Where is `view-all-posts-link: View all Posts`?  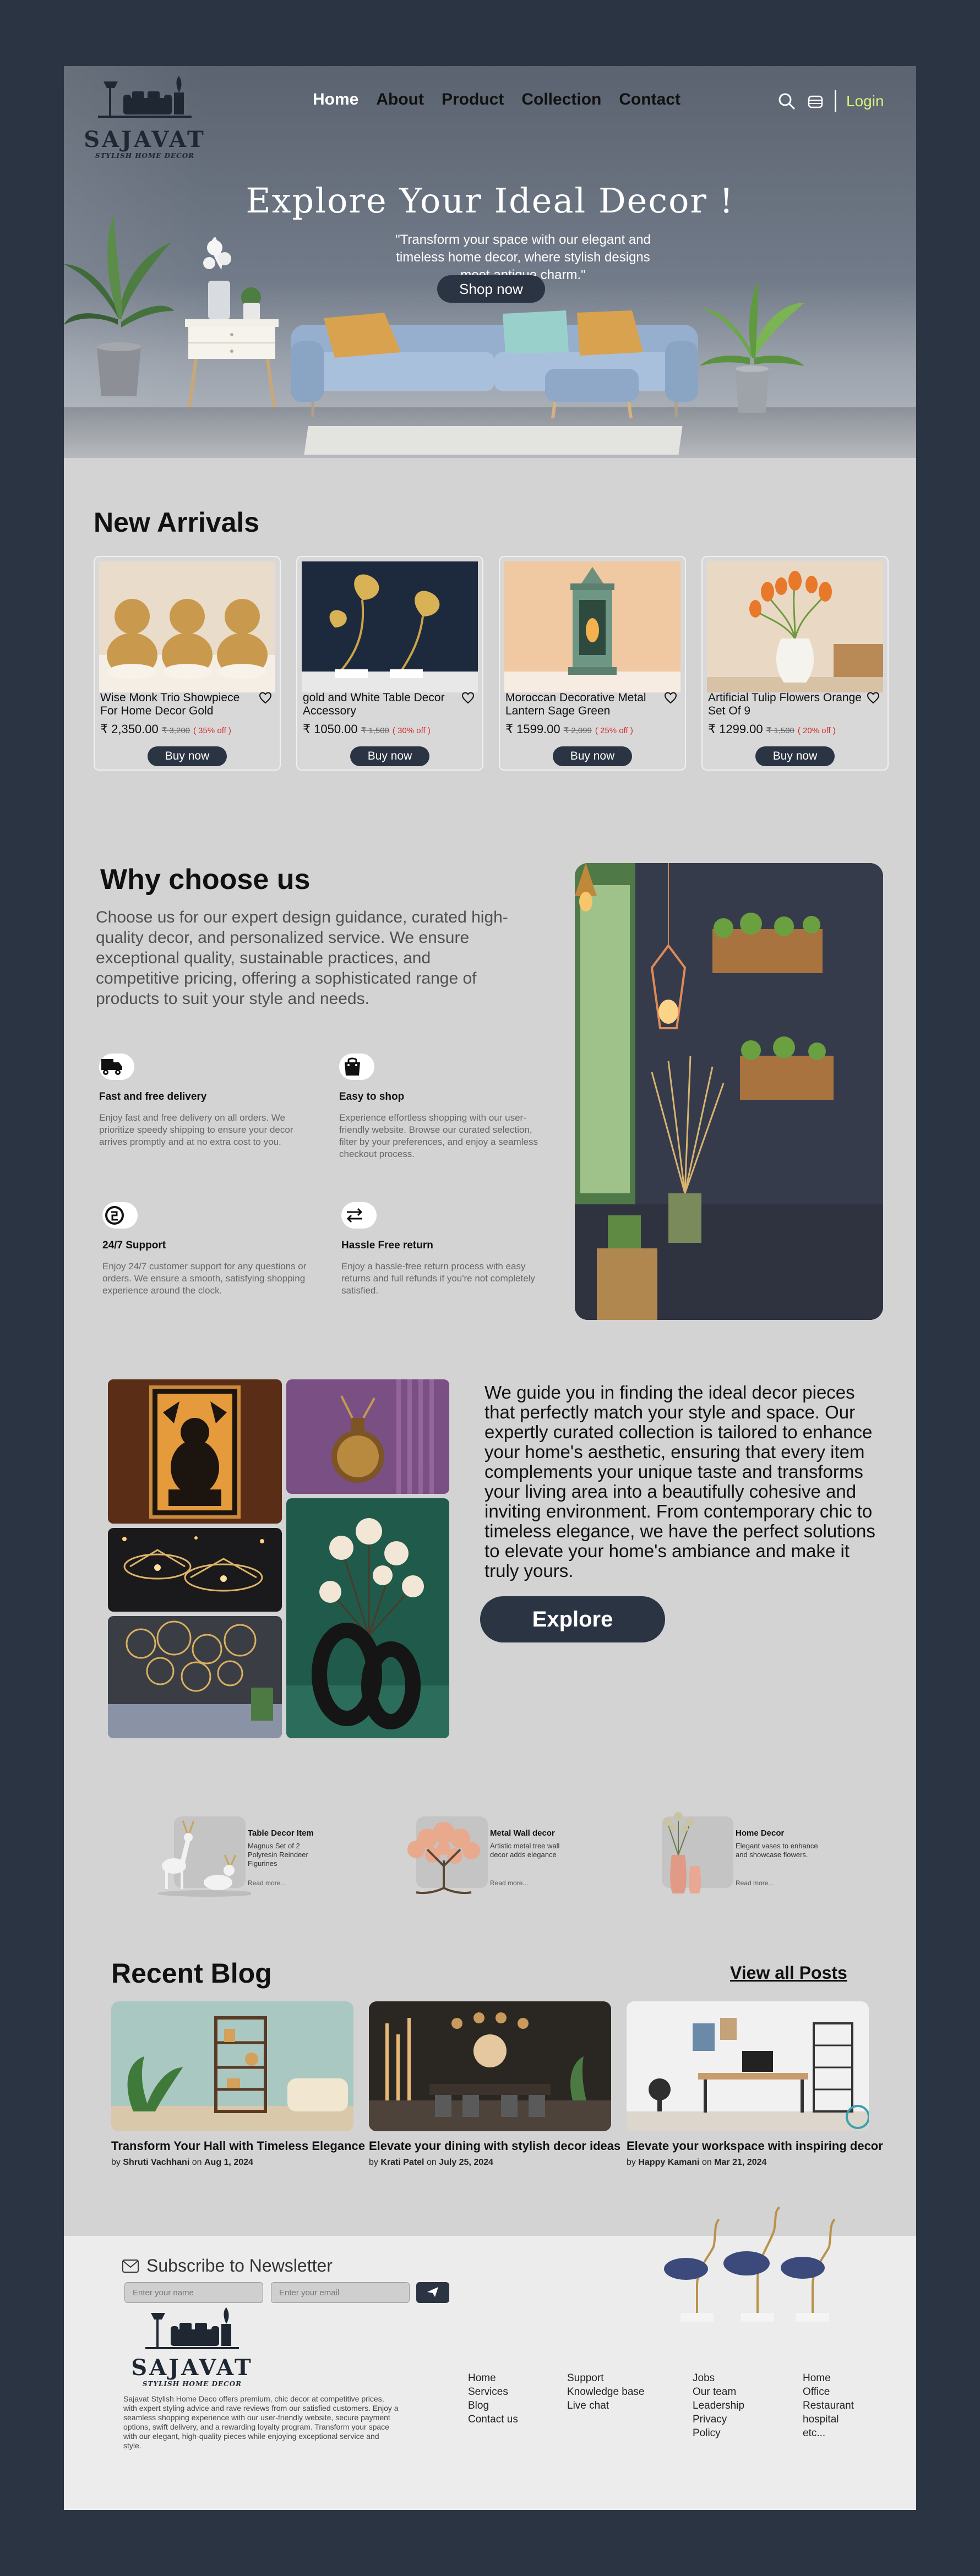
view-all-posts-link: View all Posts is located at coordinates (789, 1973).